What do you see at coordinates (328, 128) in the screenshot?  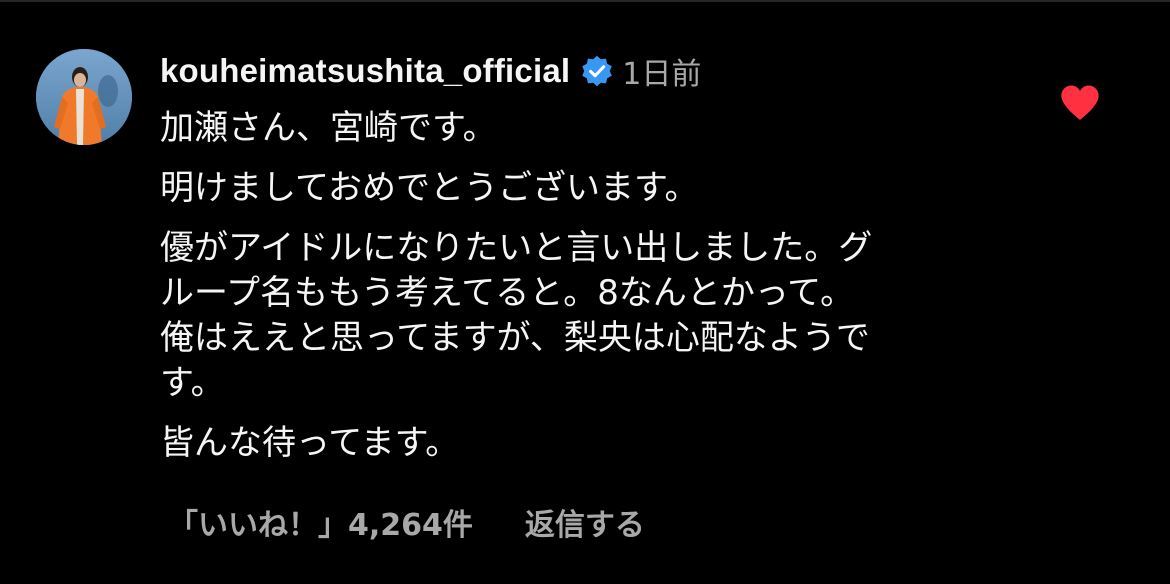 I see `comment-line: 加瀬さん、宮崎です。` at bounding box center [328, 128].